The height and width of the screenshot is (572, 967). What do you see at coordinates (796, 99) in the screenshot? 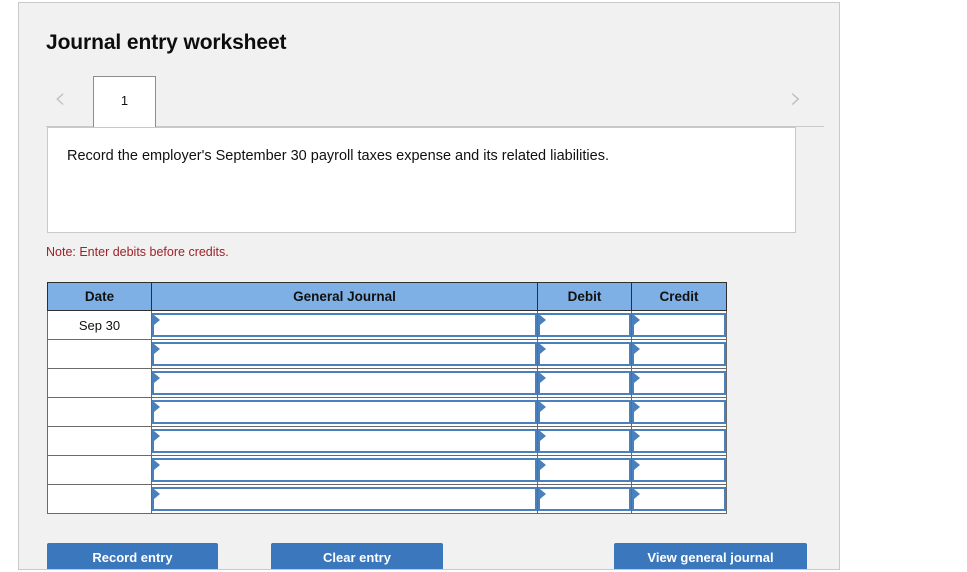
I see `chevron-right-icon: ›` at bounding box center [796, 99].